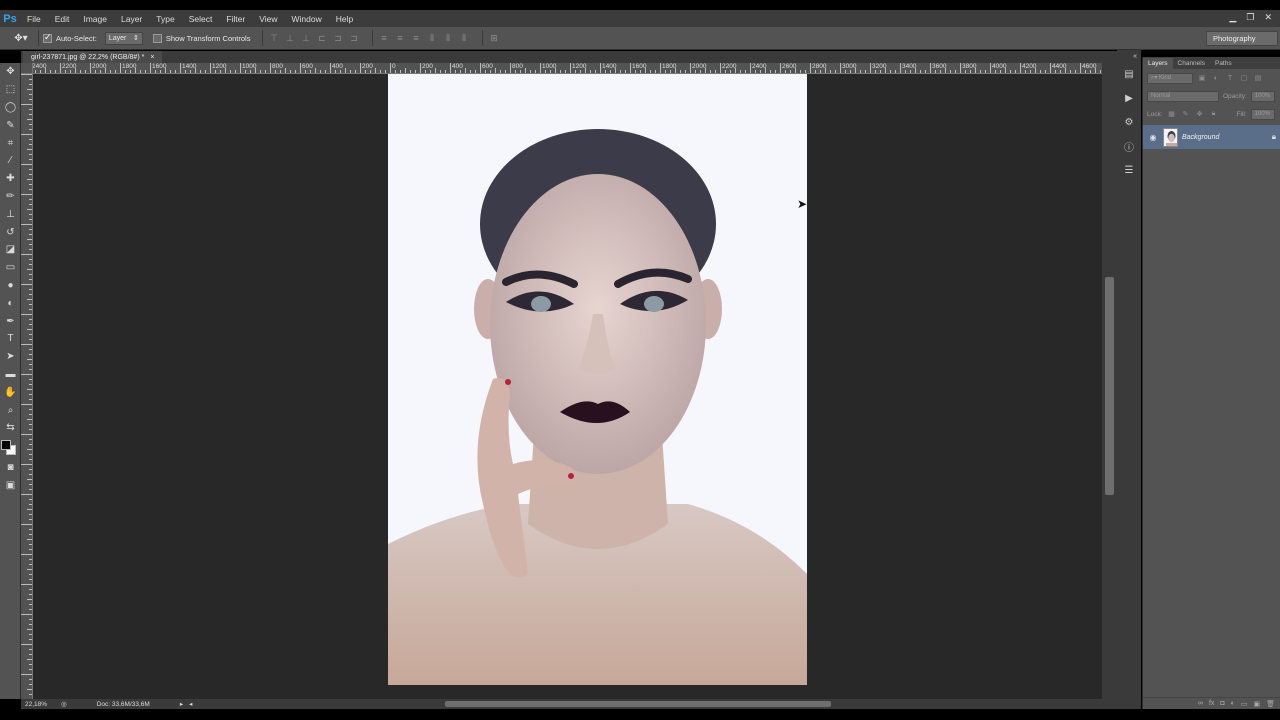  I want to click on align-right-icon: ⊐, so click(353, 38).